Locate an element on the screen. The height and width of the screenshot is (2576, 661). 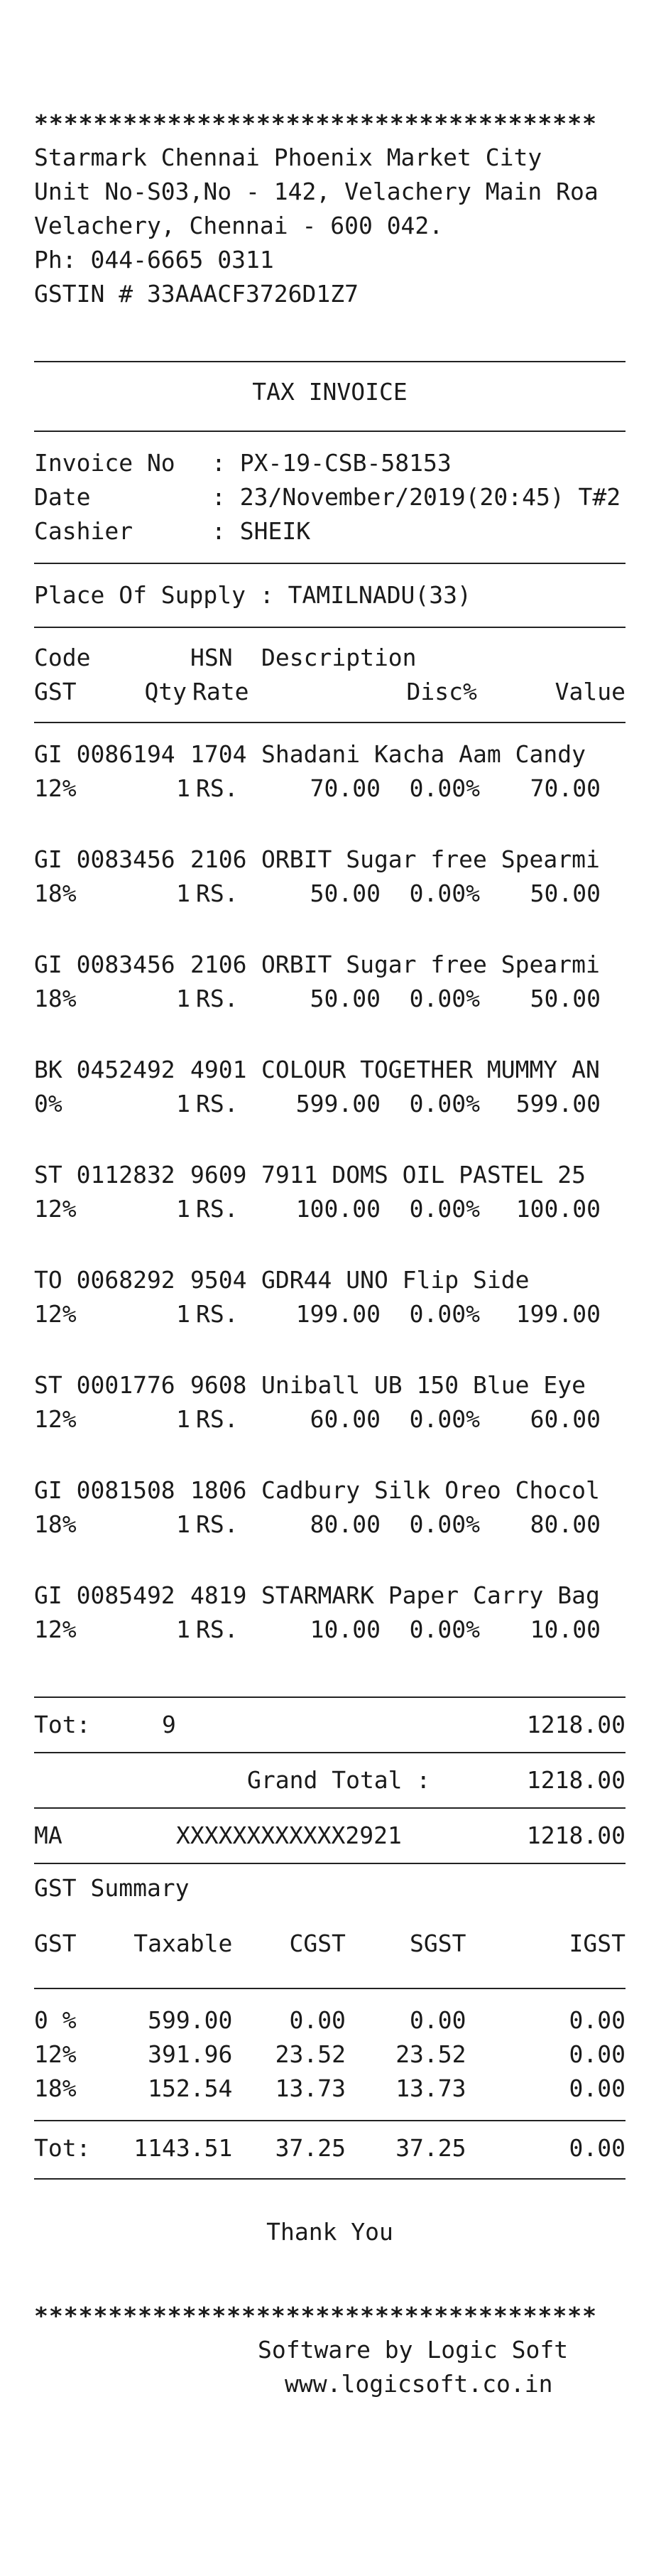
invoice-title: TAX INVOICE is located at coordinates (330, 392).